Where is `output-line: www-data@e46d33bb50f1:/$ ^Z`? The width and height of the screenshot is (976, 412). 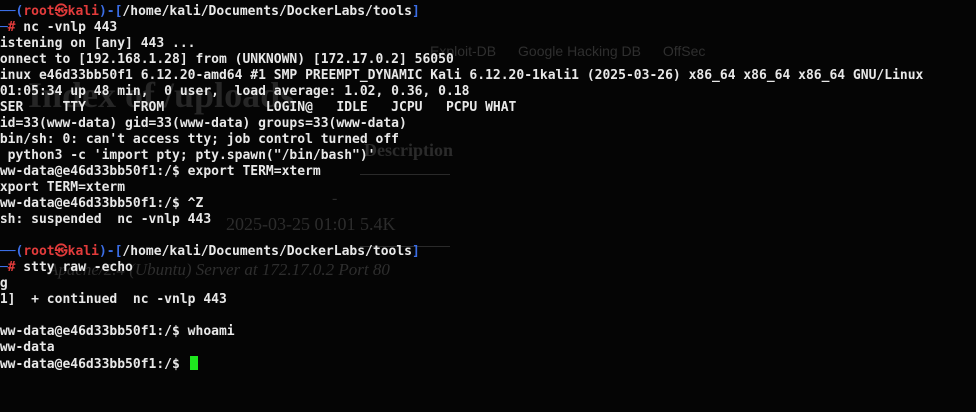
output-line: www-data@e46d33bb50f1:/$ ^Z is located at coordinates (102, 203).